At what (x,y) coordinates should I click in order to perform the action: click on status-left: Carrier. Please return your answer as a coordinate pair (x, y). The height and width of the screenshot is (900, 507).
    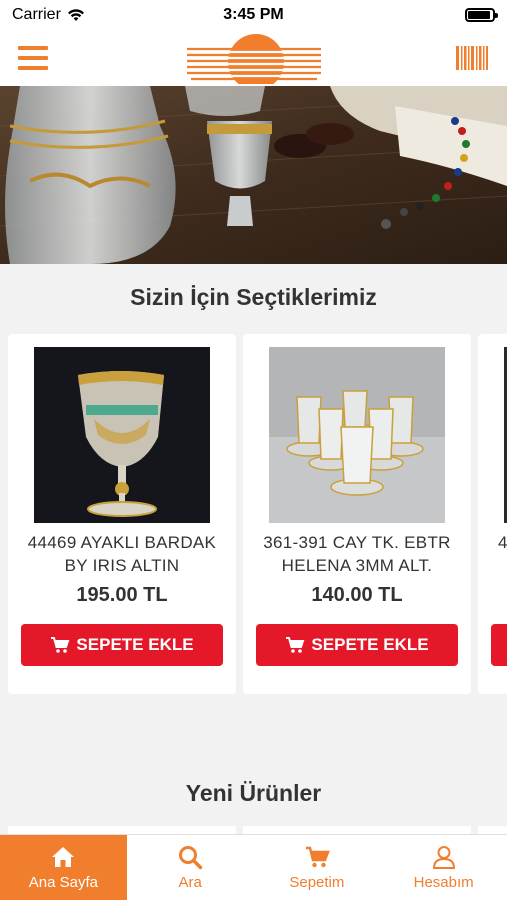
    Looking at the image, I should click on (48, 15).